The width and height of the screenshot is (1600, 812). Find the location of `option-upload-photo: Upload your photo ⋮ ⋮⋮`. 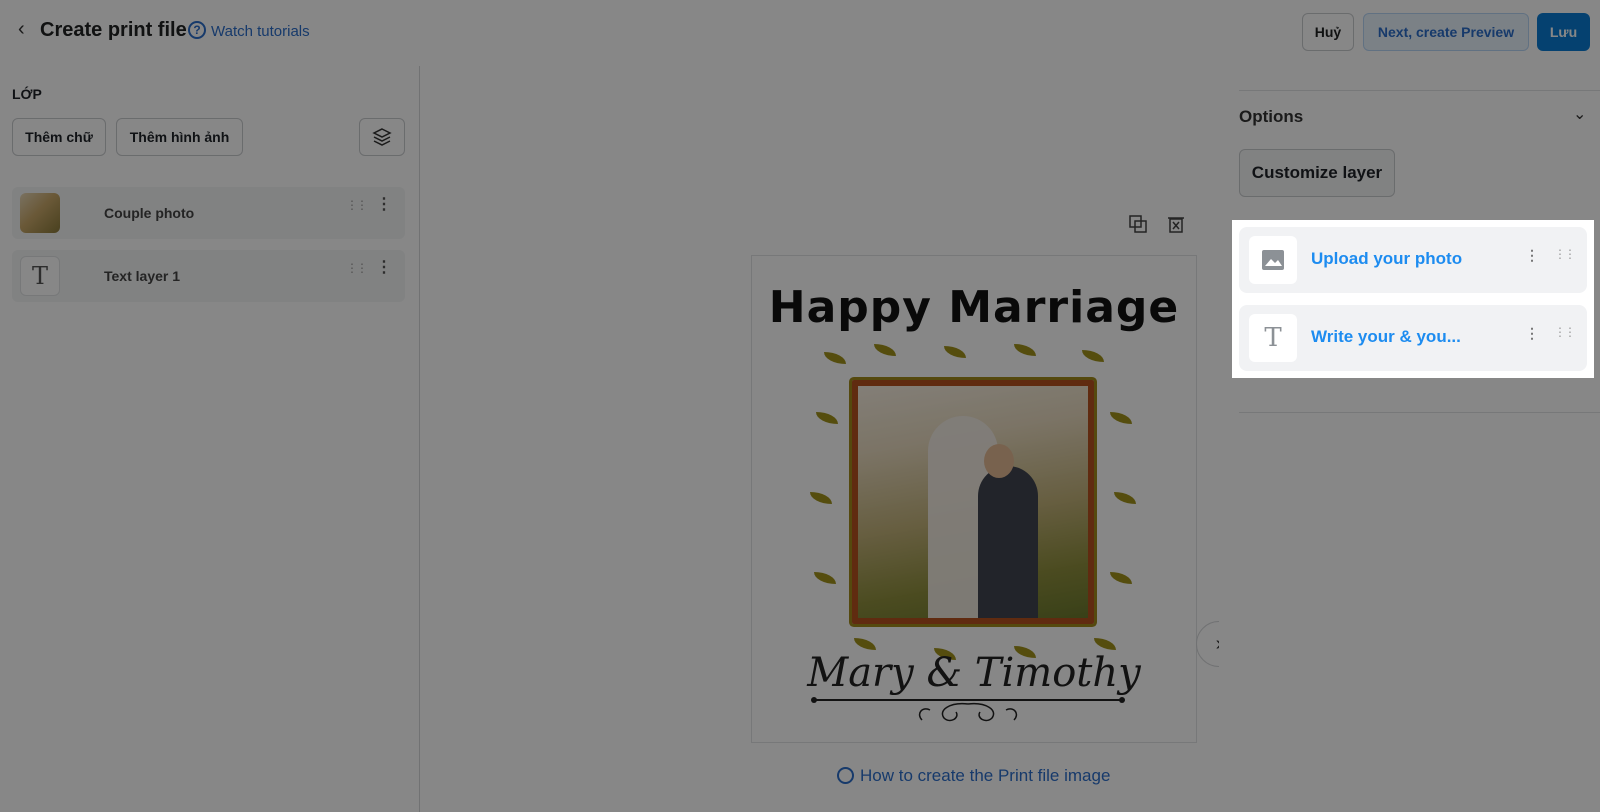

option-upload-photo: Upload your photo ⋮ ⋮⋮ is located at coordinates (1413, 260).